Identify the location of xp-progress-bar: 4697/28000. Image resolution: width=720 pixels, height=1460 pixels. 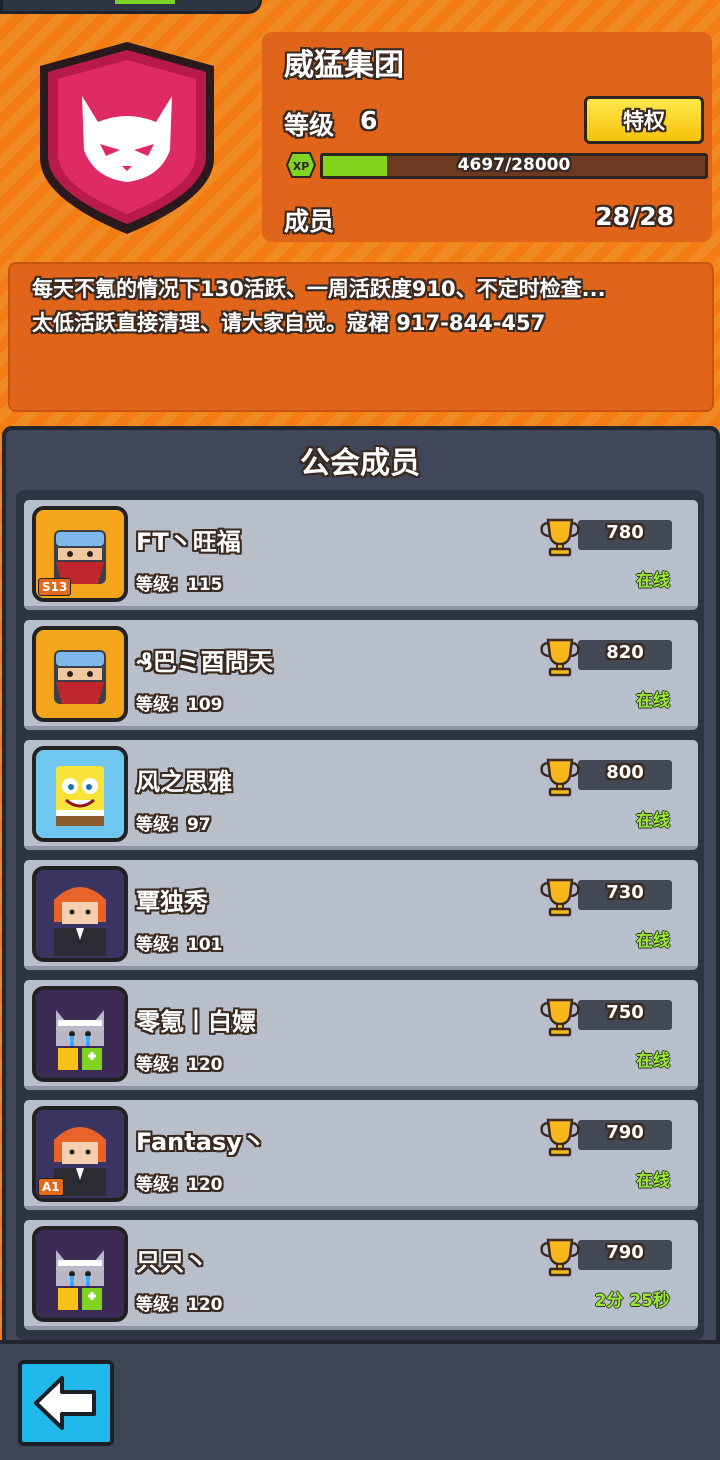
(514, 166).